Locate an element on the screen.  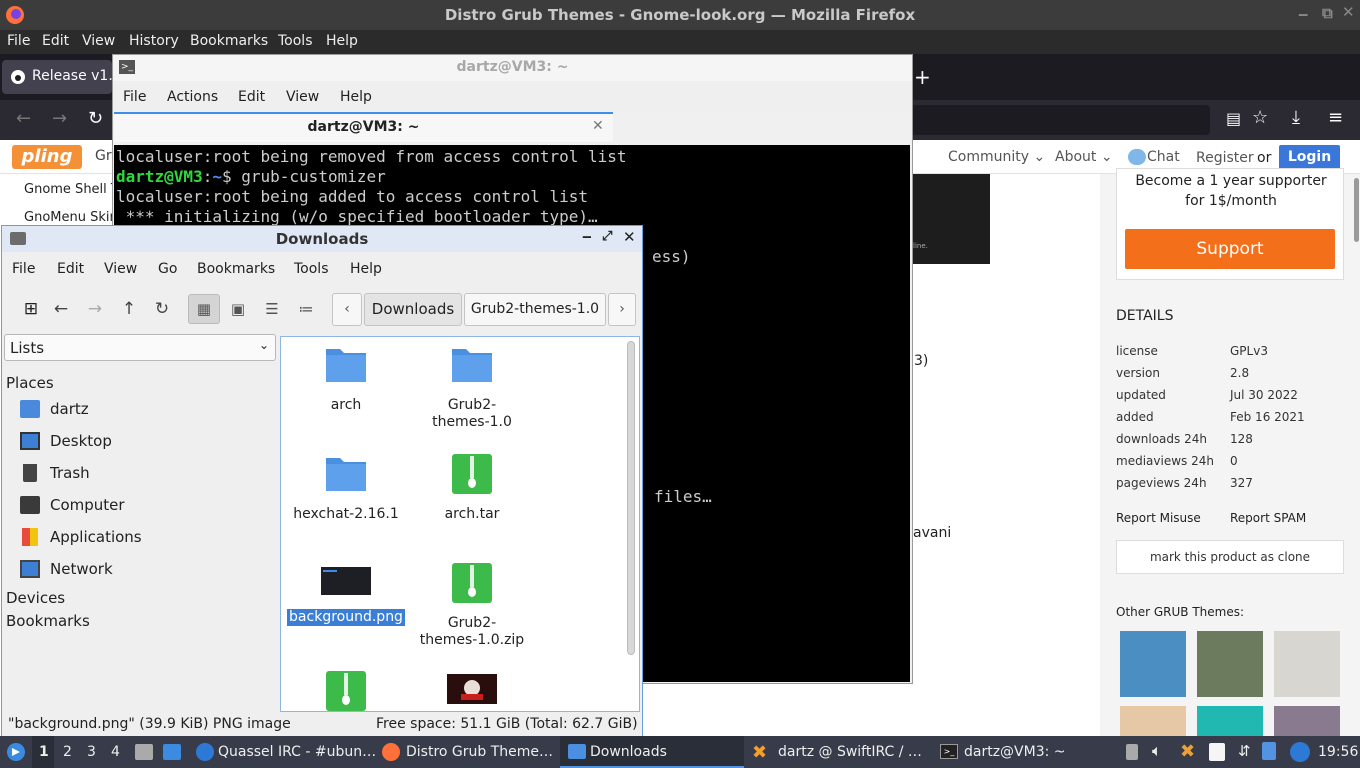
term-menu-actions: Actions is located at coordinates (192, 97).